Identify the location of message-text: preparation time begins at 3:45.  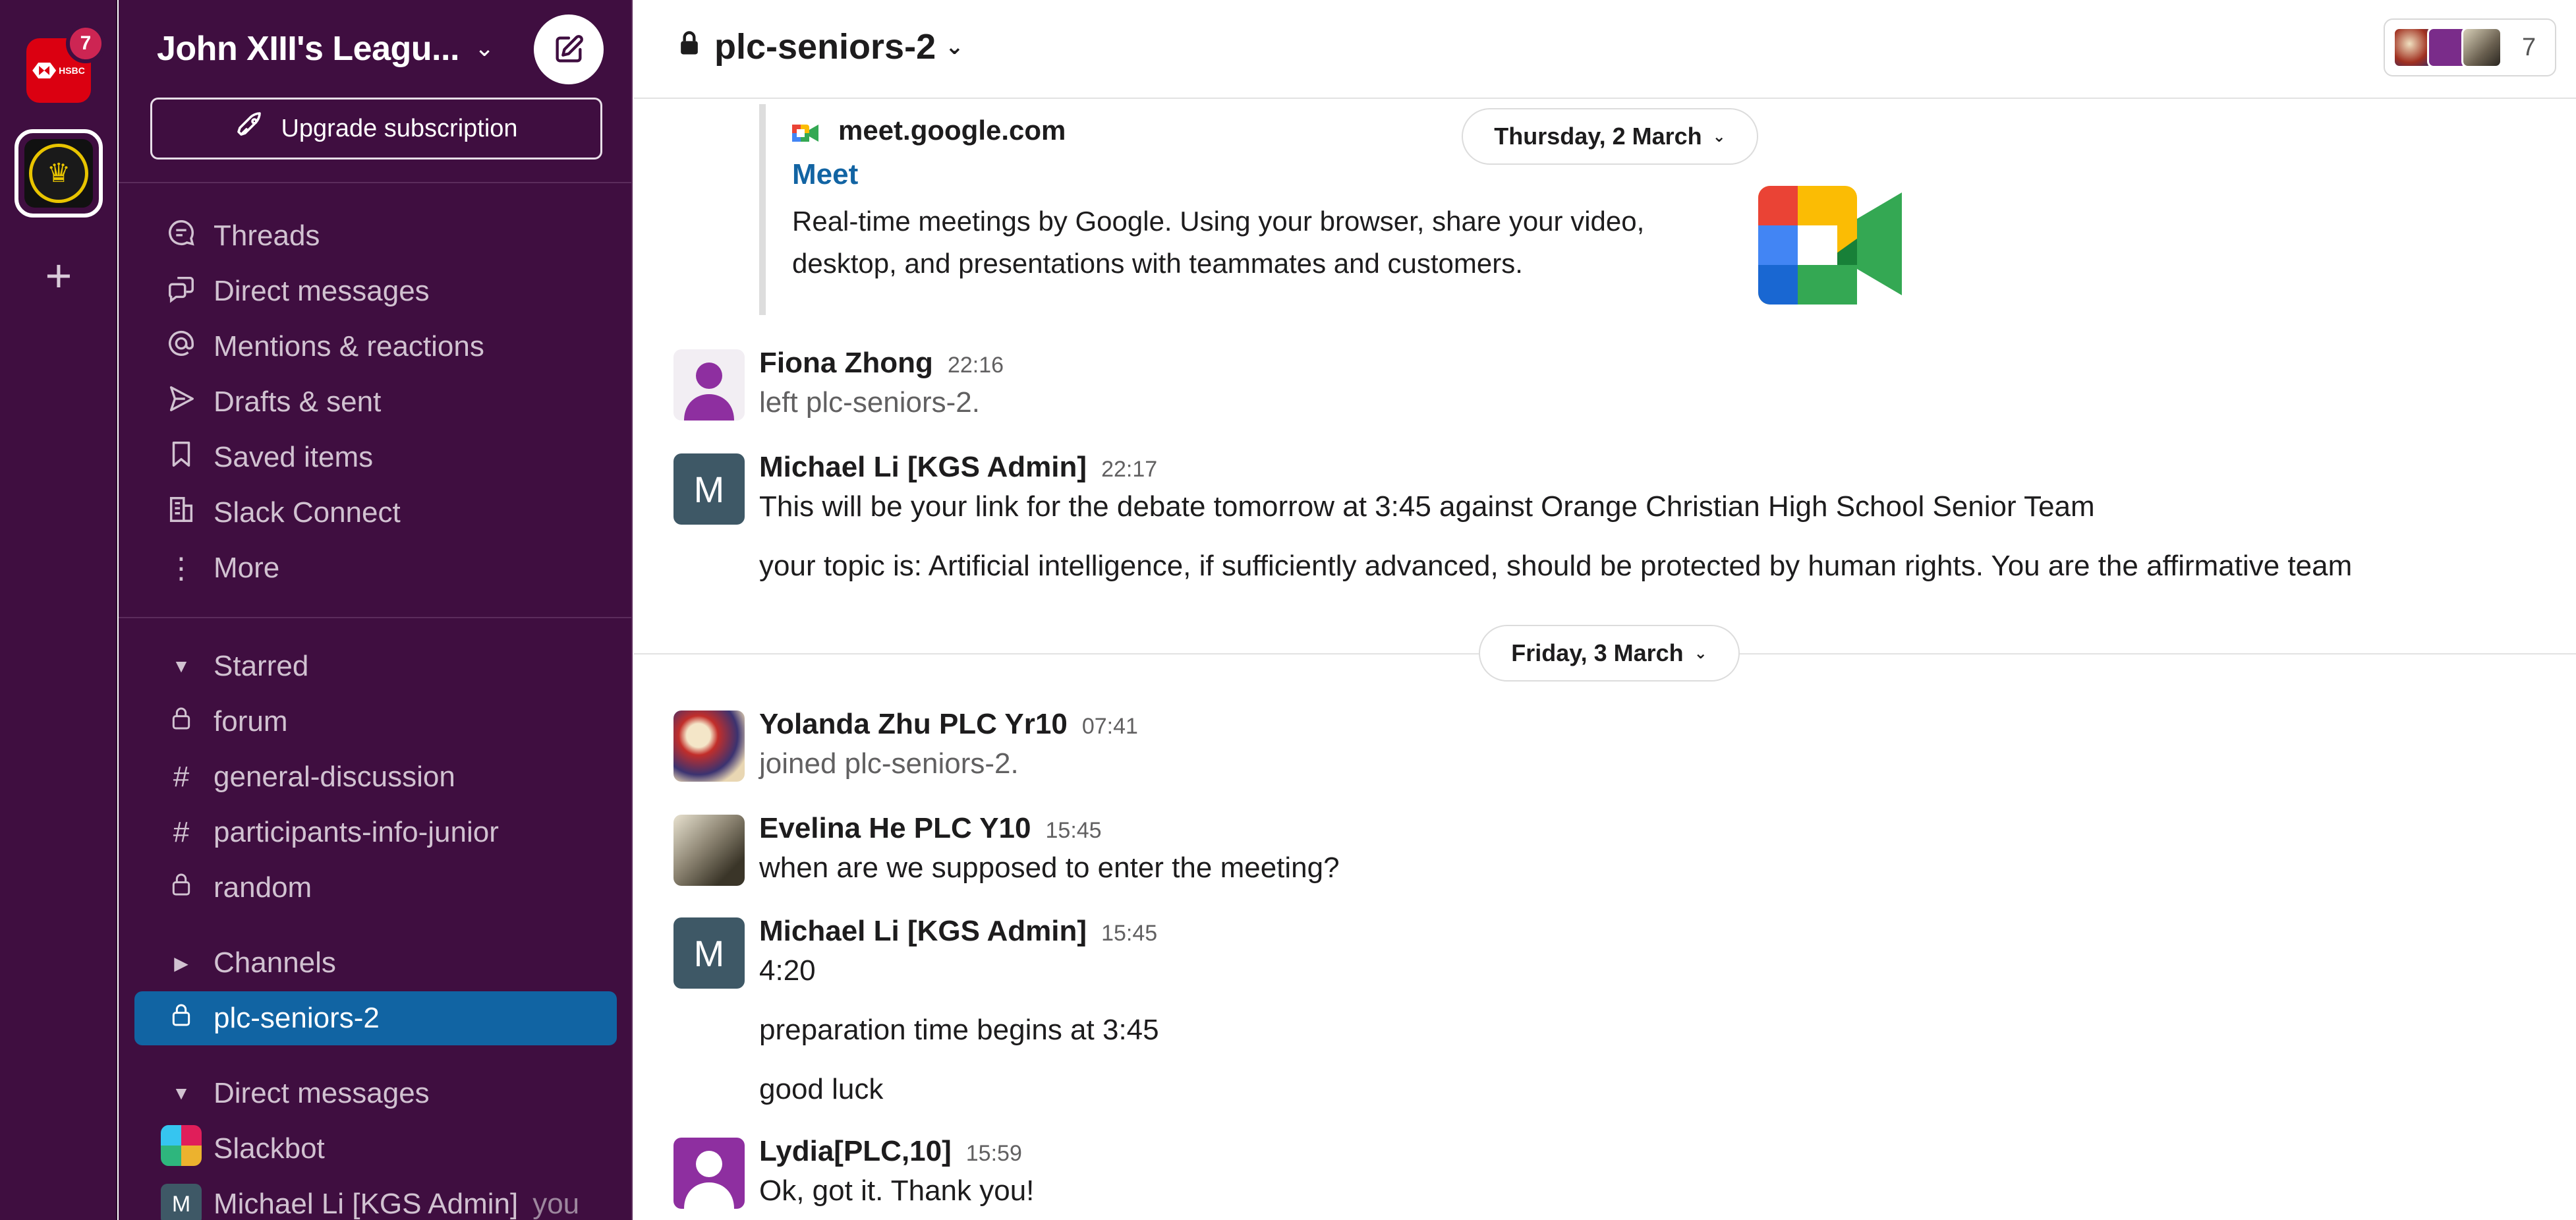
(959, 1030).